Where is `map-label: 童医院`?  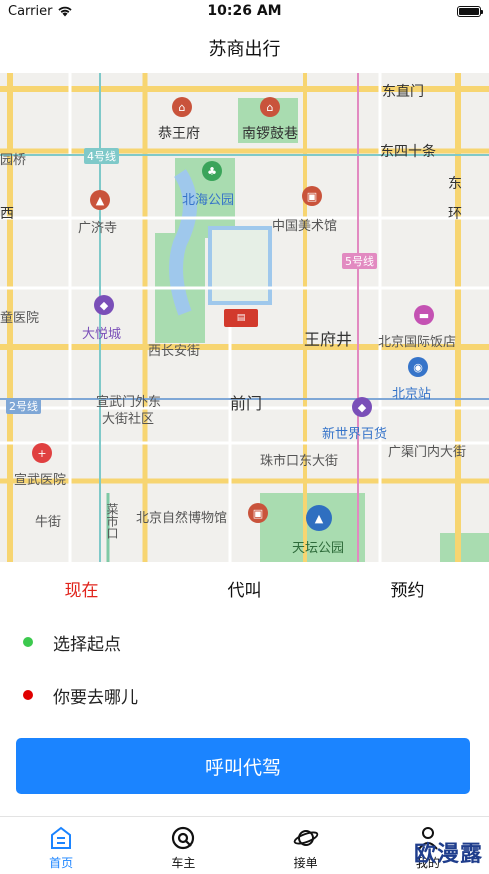
map-label: 童医院 is located at coordinates (20, 318).